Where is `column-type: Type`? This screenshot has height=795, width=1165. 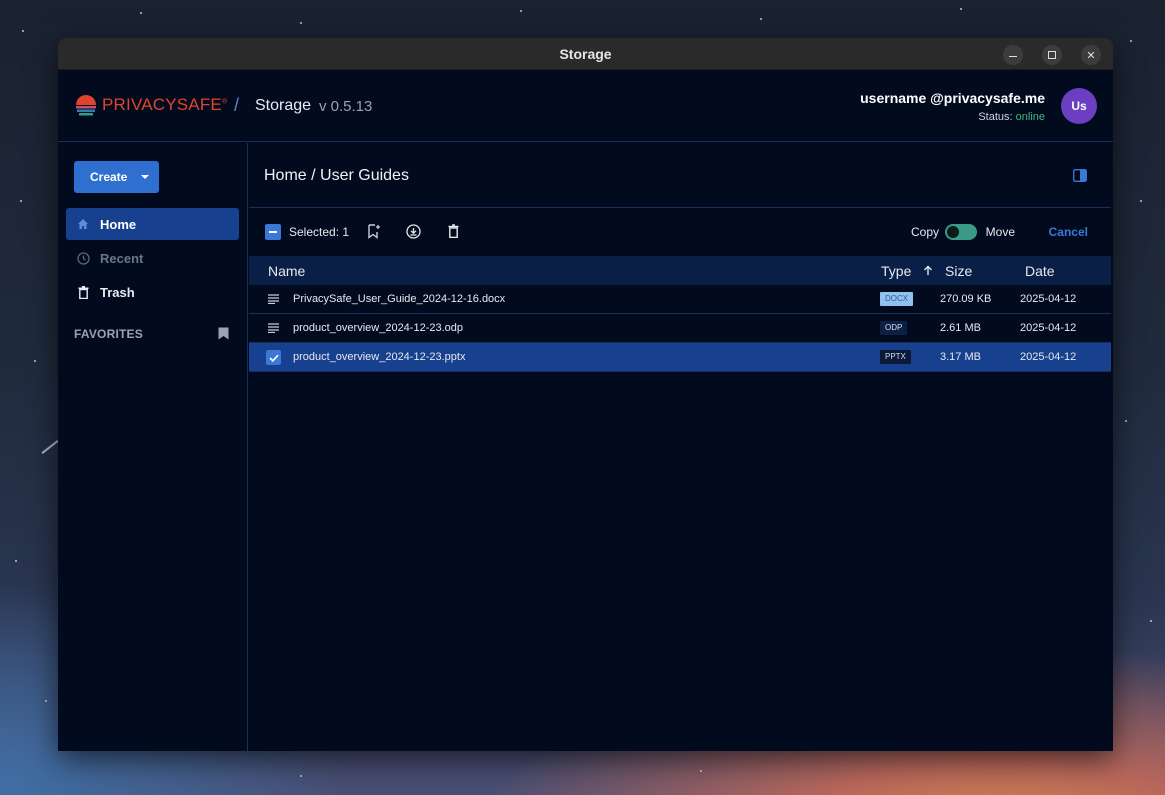 column-type: Type is located at coordinates (907, 271).